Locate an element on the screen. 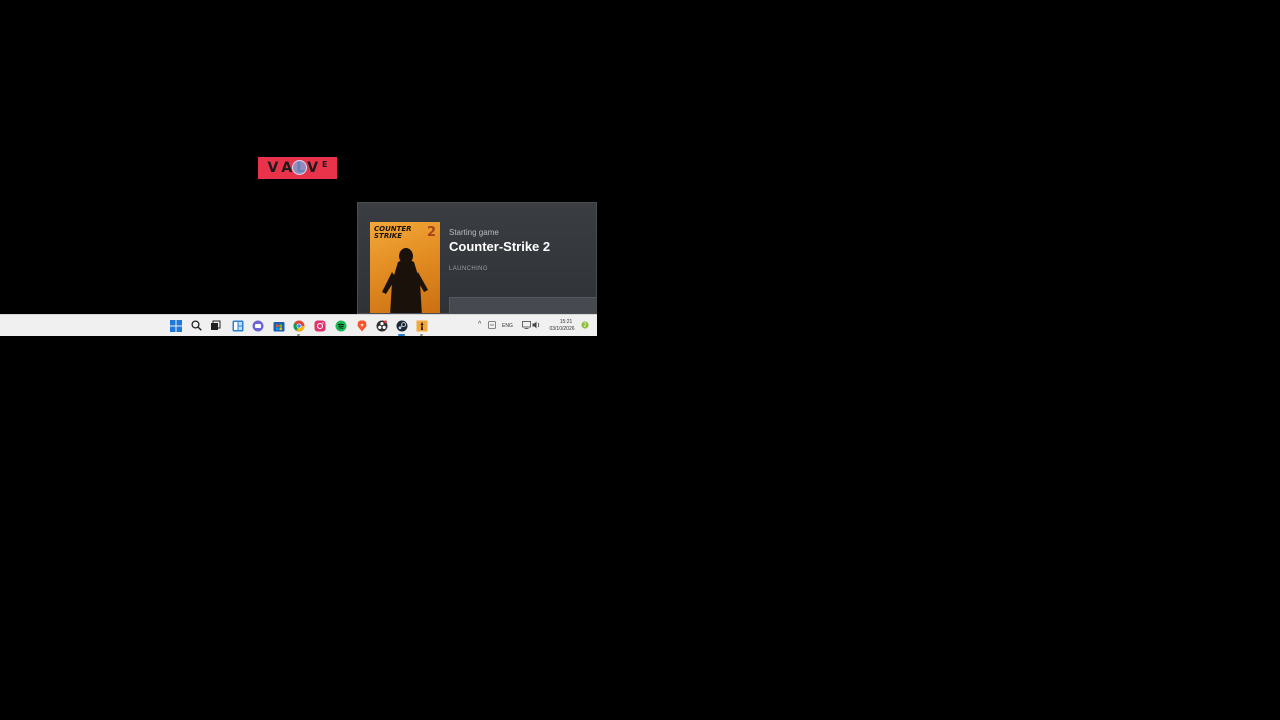  microsoft-store-icon is located at coordinates (278, 325).